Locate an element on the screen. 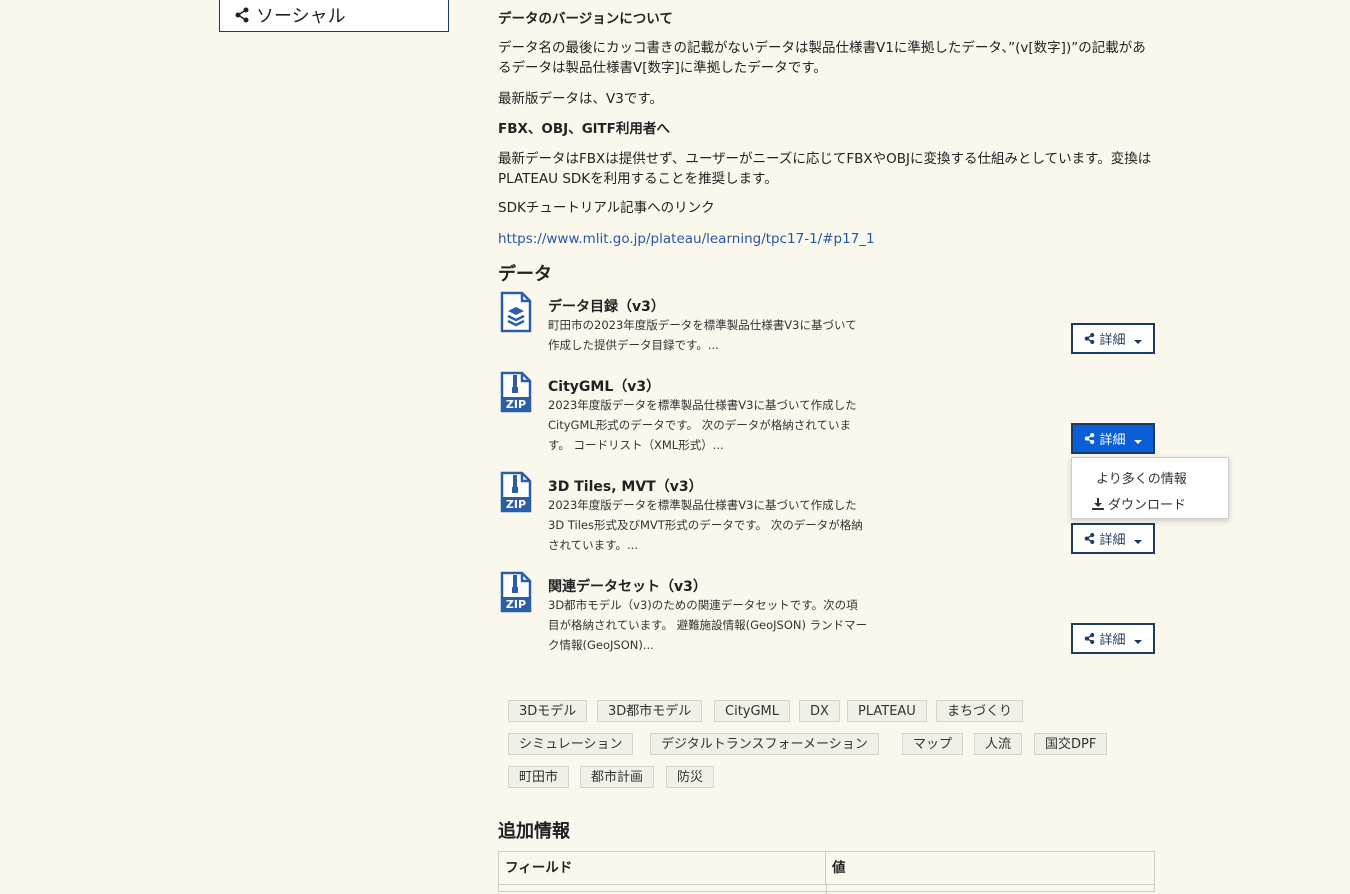  sdk-text: SDKチュートリアル記事へのリンク is located at coordinates (606, 208).